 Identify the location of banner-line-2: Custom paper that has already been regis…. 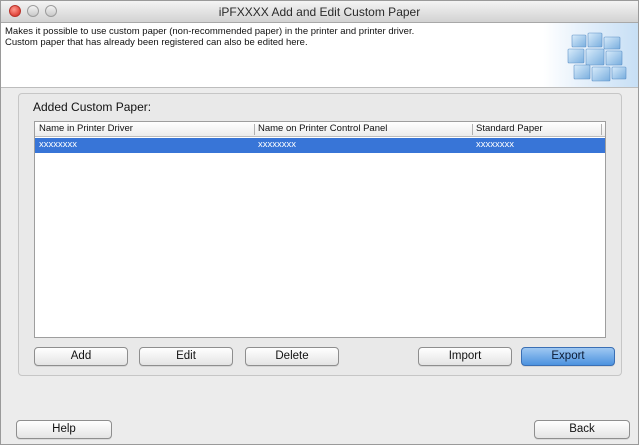
(156, 42).